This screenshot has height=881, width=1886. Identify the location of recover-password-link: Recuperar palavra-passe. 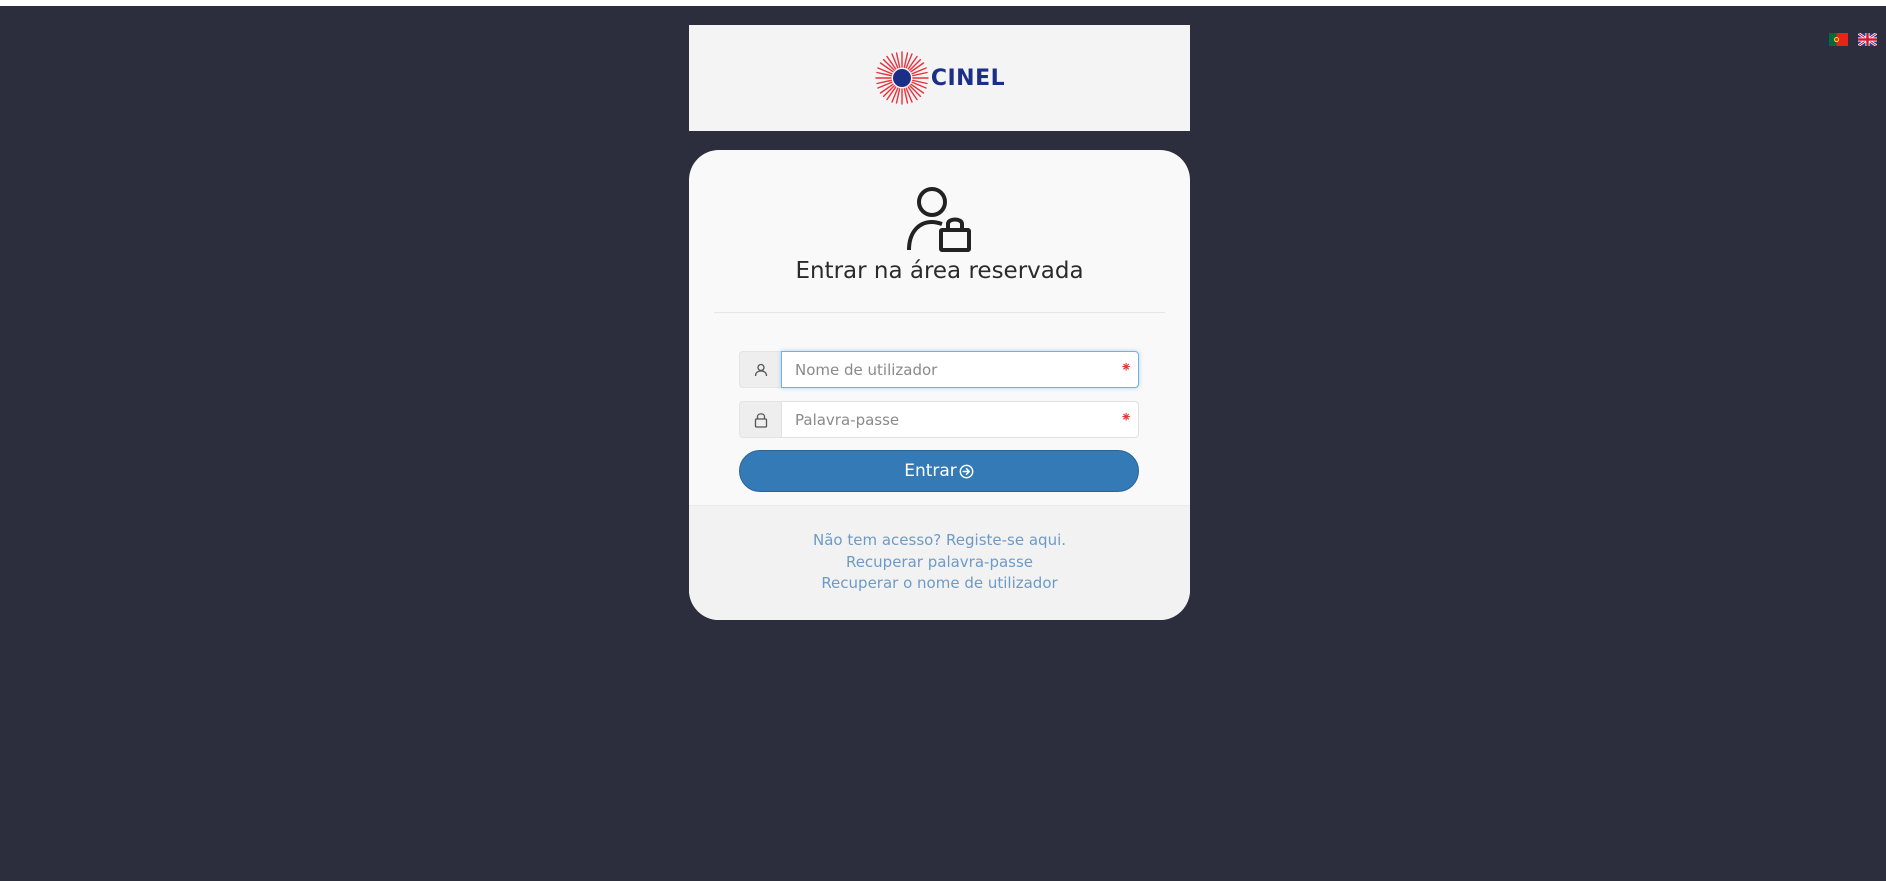
(939, 563).